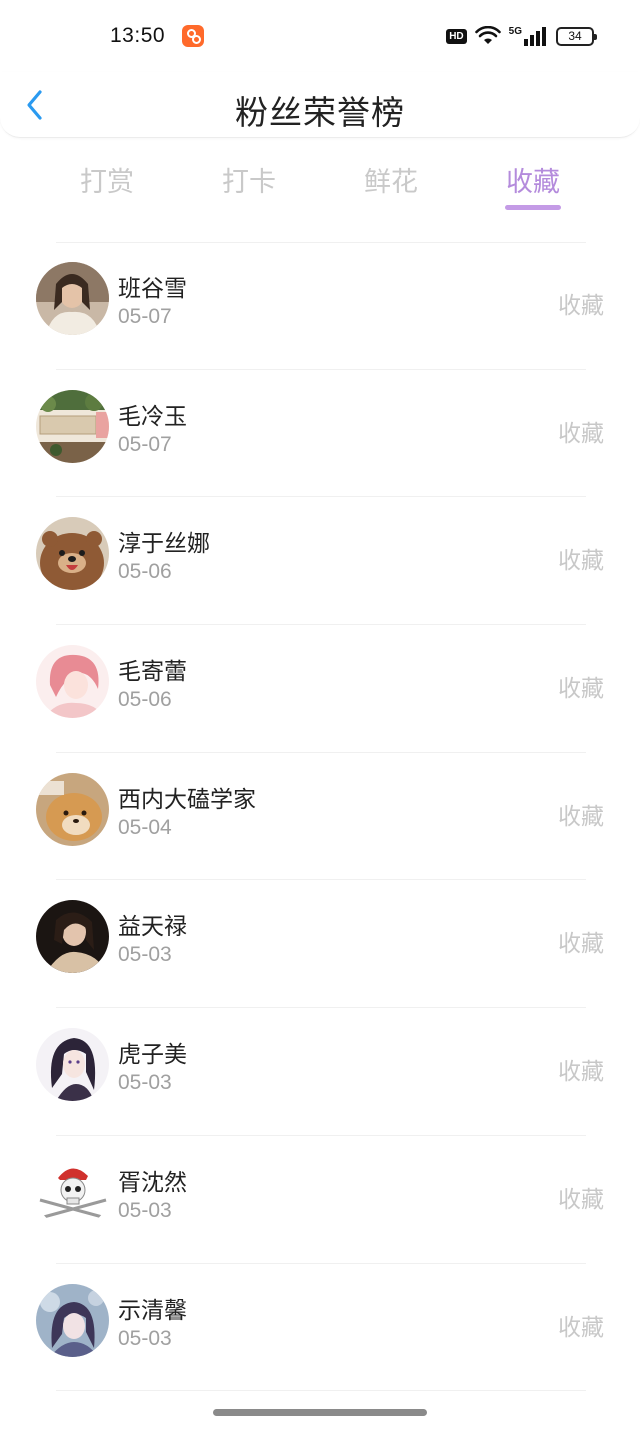  What do you see at coordinates (152, 1055) in the screenshot?
I see `fan-name: 虎子美` at bounding box center [152, 1055].